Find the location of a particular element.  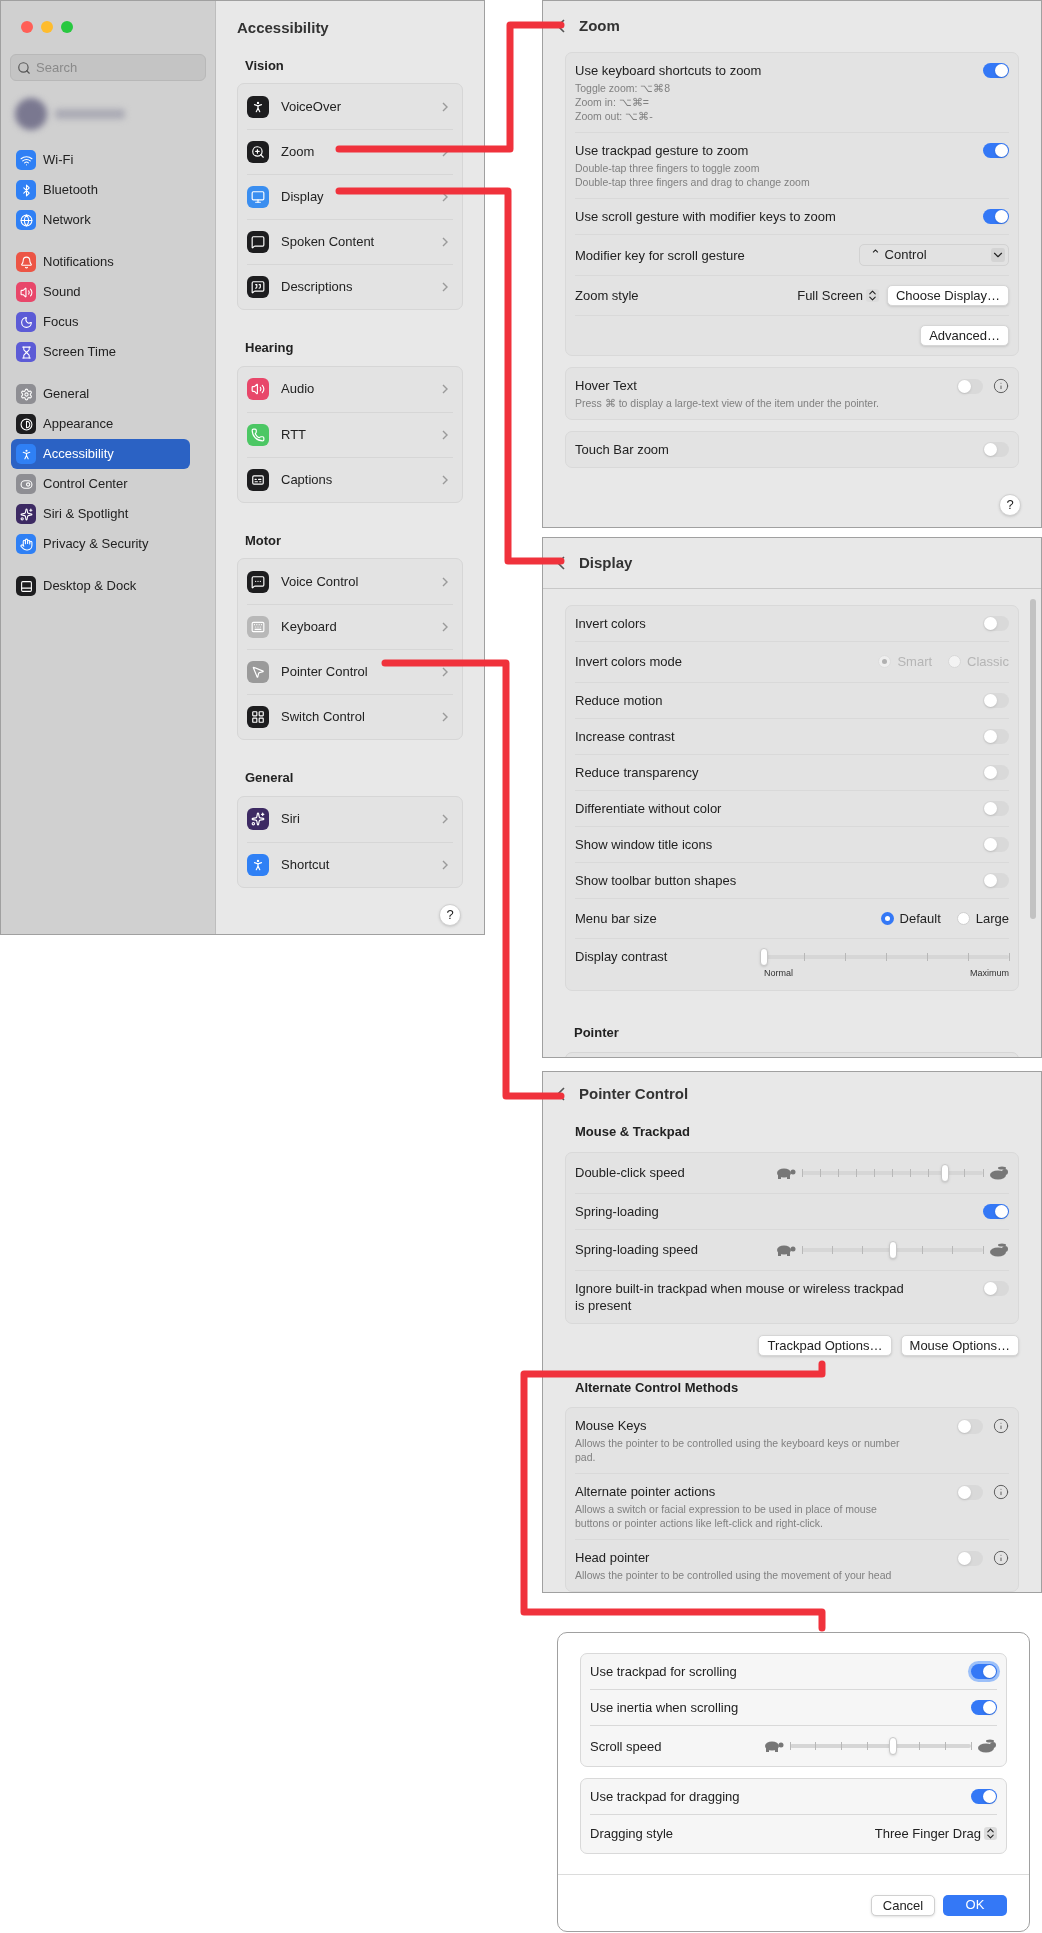

settings-row: Pointer Control is located at coordinates (344, 672).